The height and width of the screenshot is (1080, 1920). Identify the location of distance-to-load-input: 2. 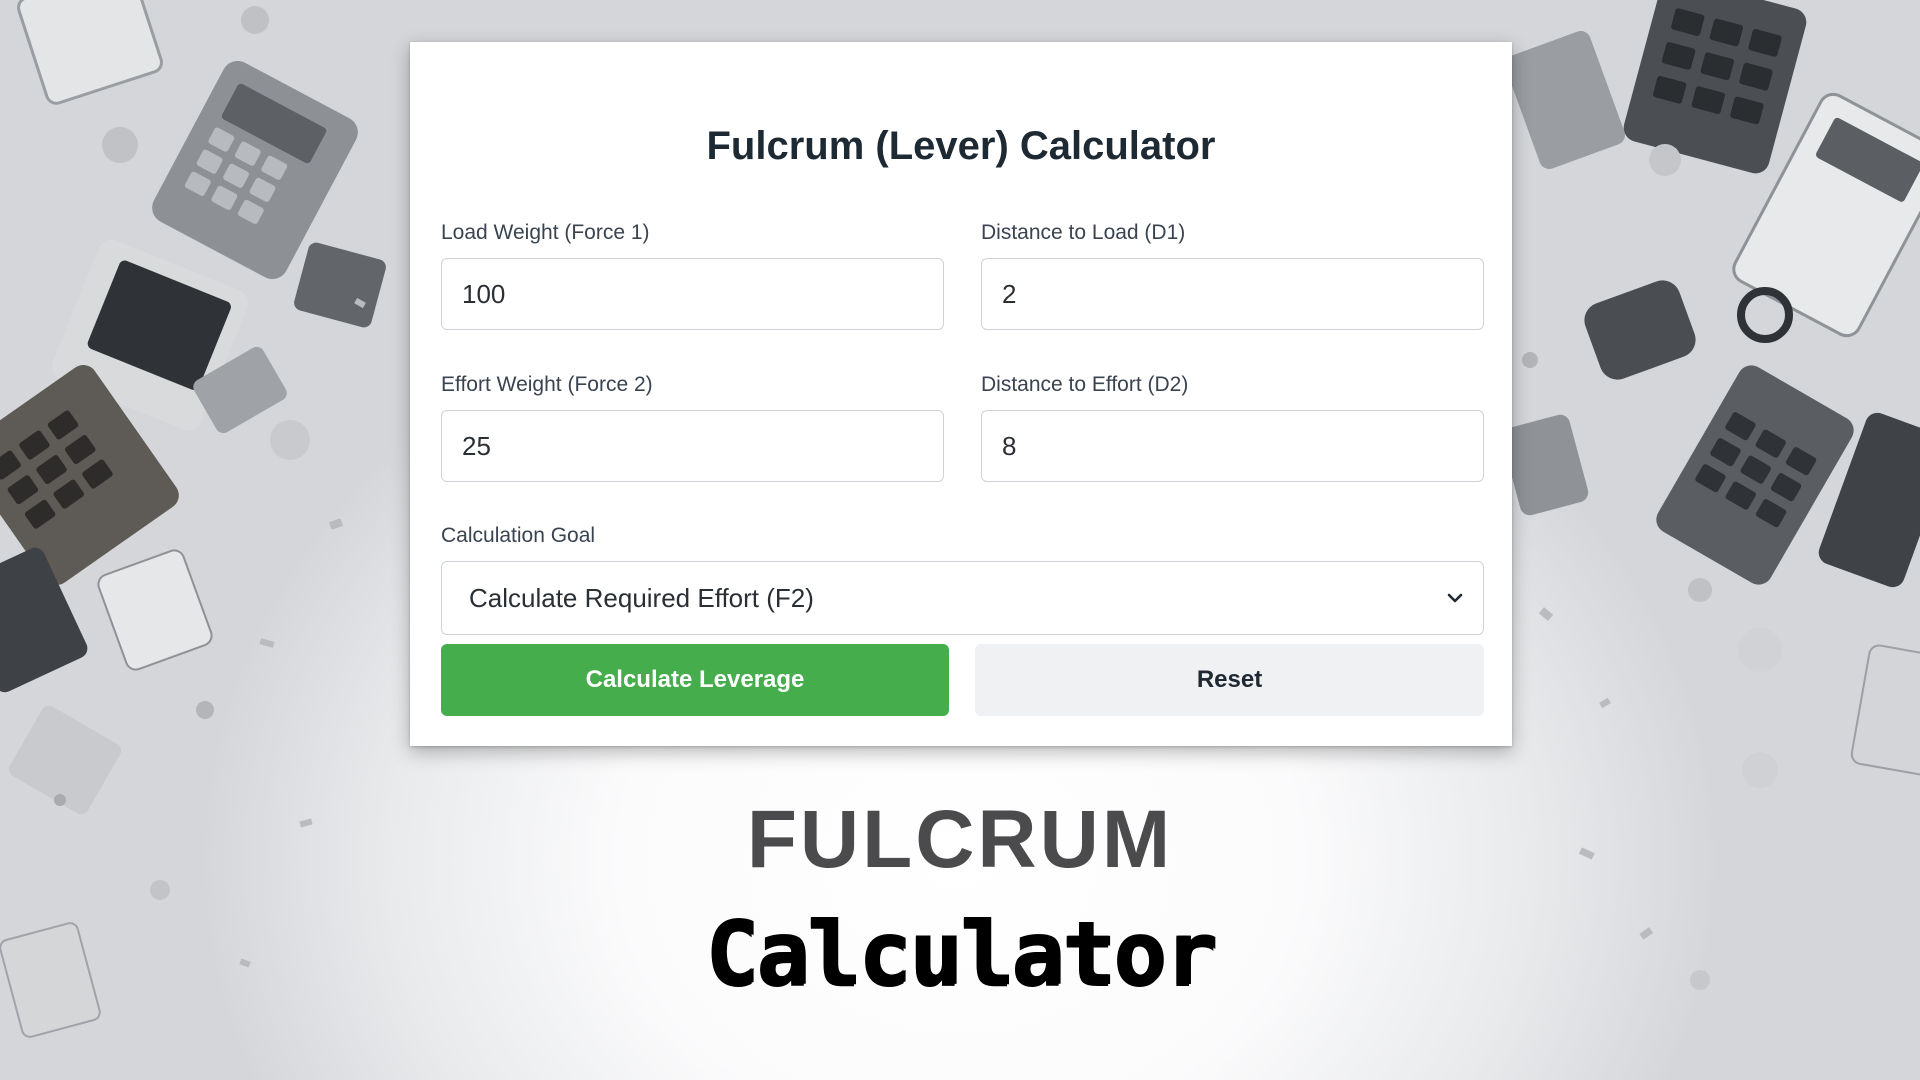
(1232, 294).